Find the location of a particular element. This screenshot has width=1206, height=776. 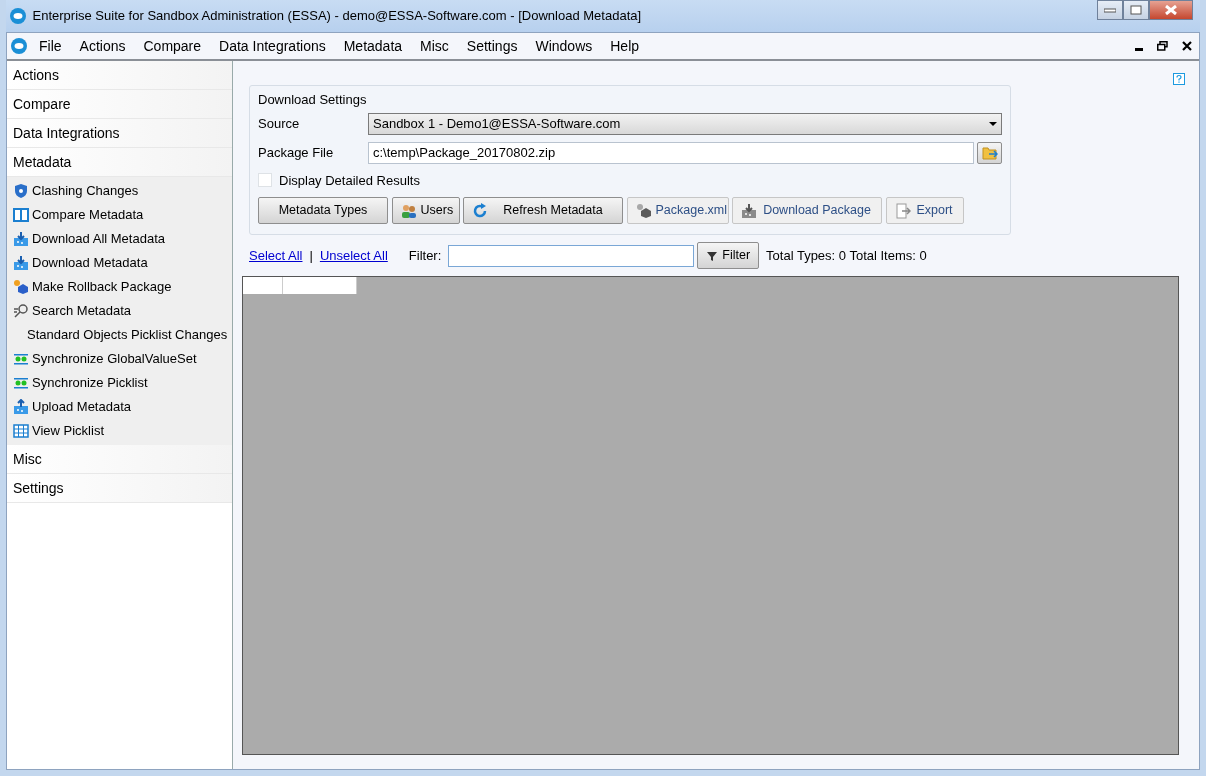

filter-label: Filter: is located at coordinates (425, 255).